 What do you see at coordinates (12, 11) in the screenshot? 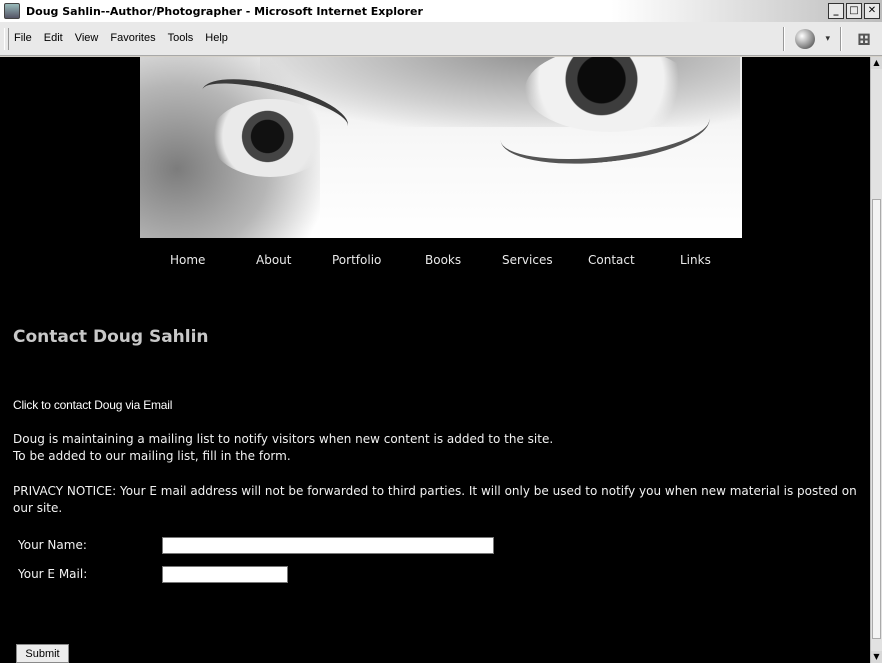
I see `ie-app-icon` at bounding box center [12, 11].